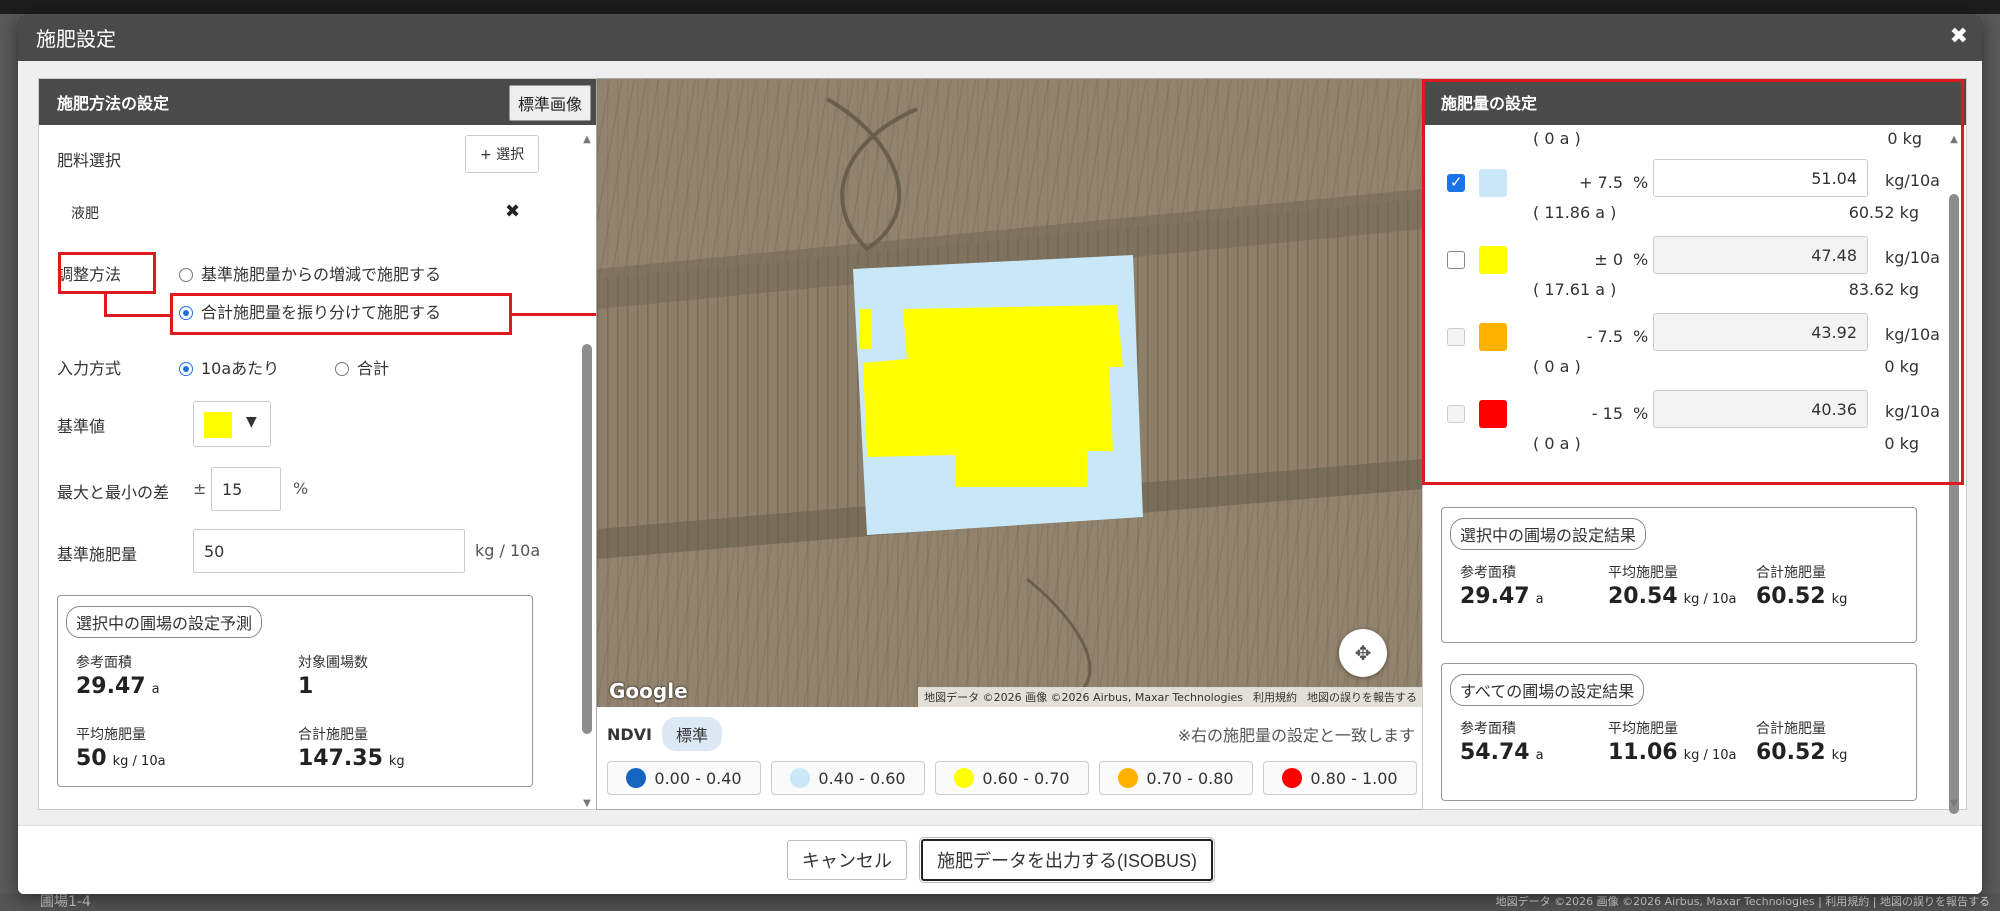 The image size is (2000, 911). What do you see at coordinates (81, 426) in the screenshot?
I see `reference-value-label: 基準値` at bounding box center [81, 426].